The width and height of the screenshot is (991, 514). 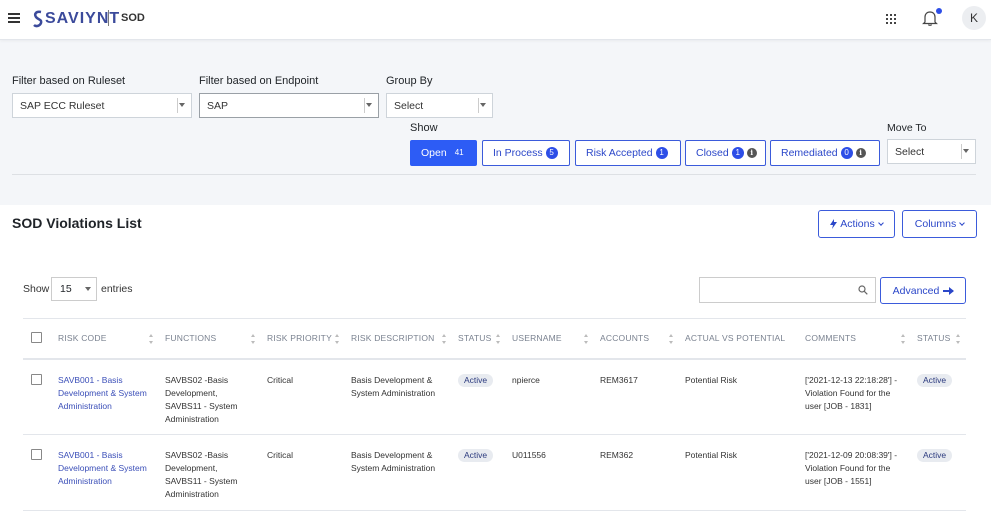 I want to click on entries-label: entries, so click(x=117, y=289).